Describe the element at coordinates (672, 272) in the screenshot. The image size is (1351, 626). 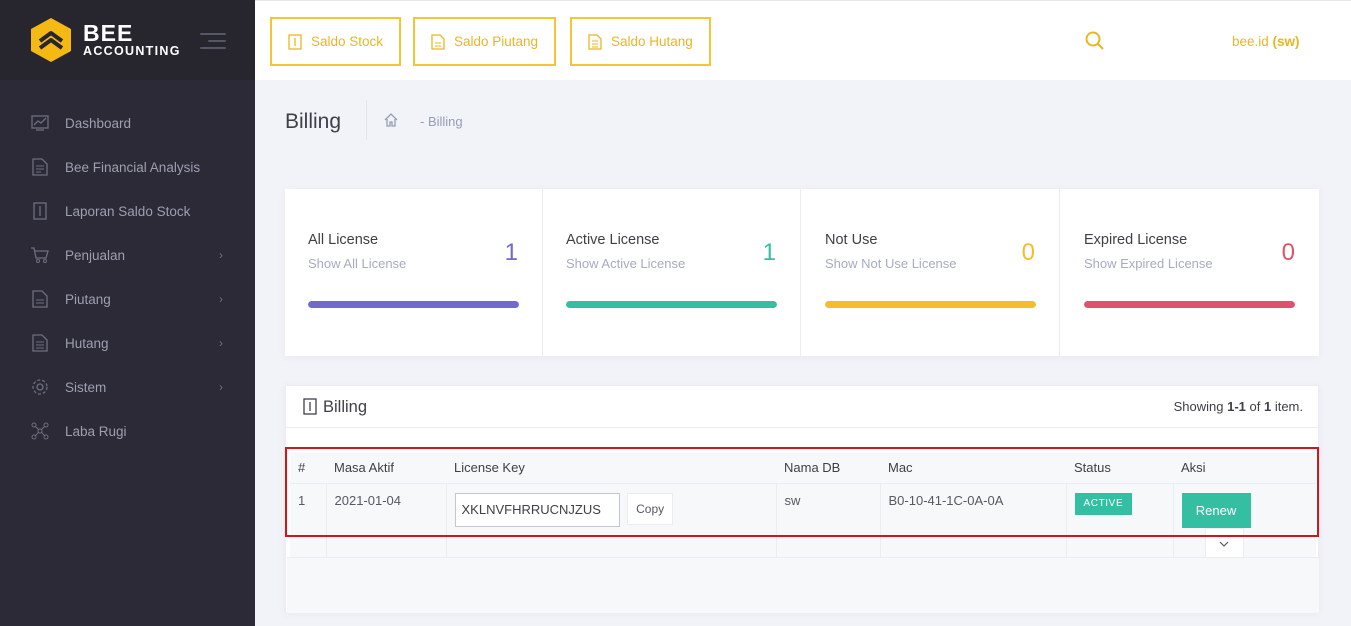
I see `stat-active-license: Active License Show Active License 1` at that location.